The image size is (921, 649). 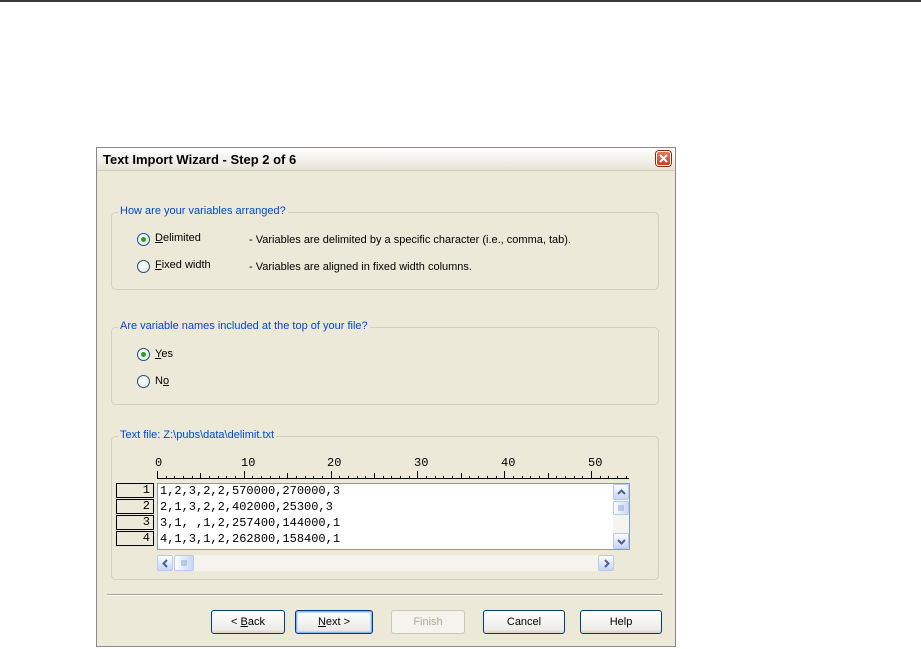 I want to click on yes-label-rest: es, so click(x=167, y=354).